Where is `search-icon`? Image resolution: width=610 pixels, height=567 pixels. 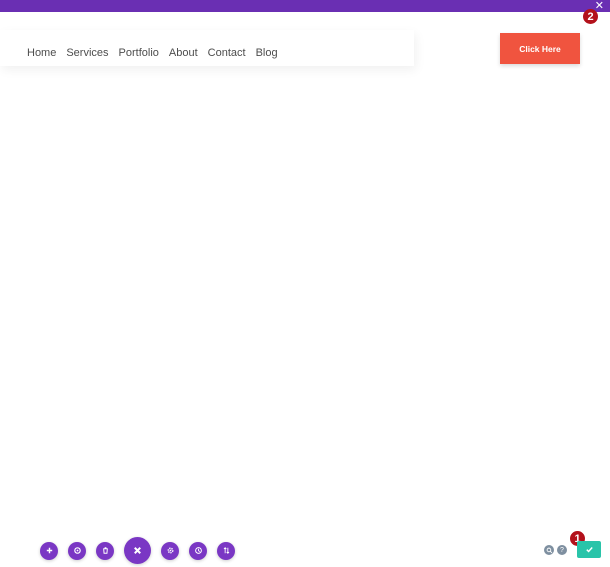 search-icon is located at coordinates (549, 550).